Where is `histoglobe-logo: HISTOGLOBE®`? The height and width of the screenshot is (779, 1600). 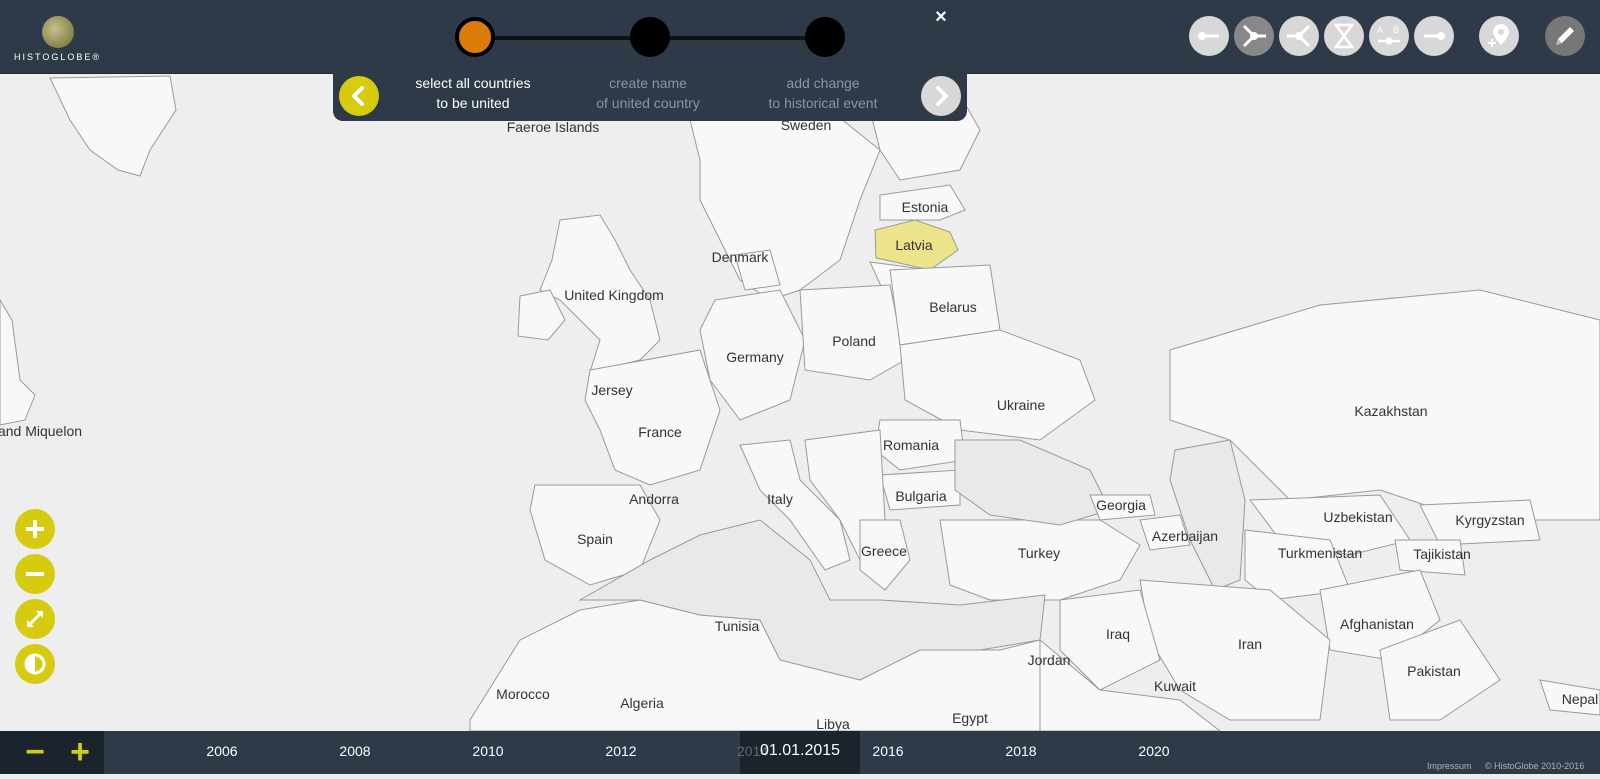
histoglobe-logo: HISTOGLOBE® is located at coordinates (69, 40).